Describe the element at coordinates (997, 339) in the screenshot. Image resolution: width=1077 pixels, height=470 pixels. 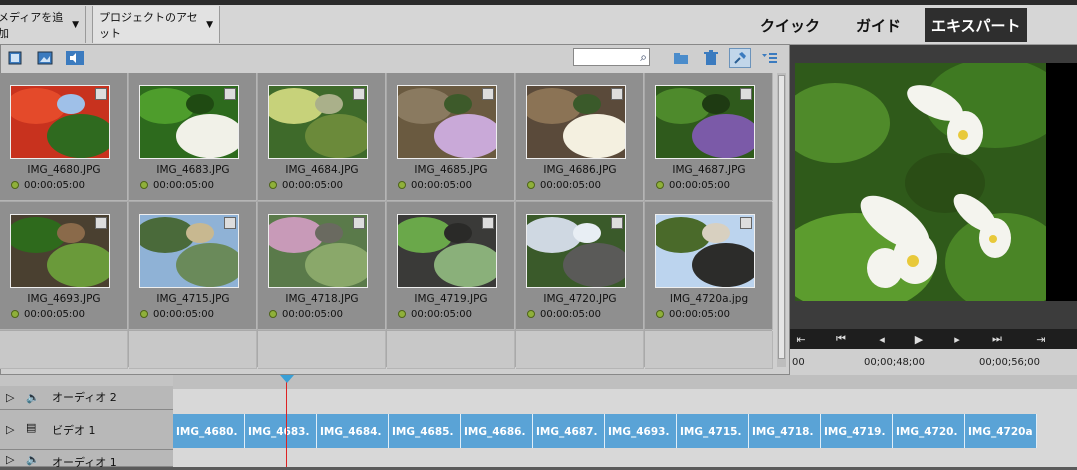
I see `skip-forward-icon: ⏭` at that location.